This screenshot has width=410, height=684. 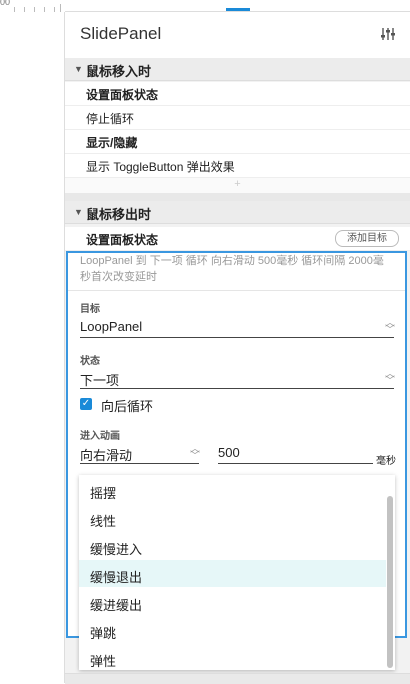 What do you see at coordinates (86, 404) in the screenshot?
I see `loop-backward-checkbox: ✓` at bounding box center [86, 404].